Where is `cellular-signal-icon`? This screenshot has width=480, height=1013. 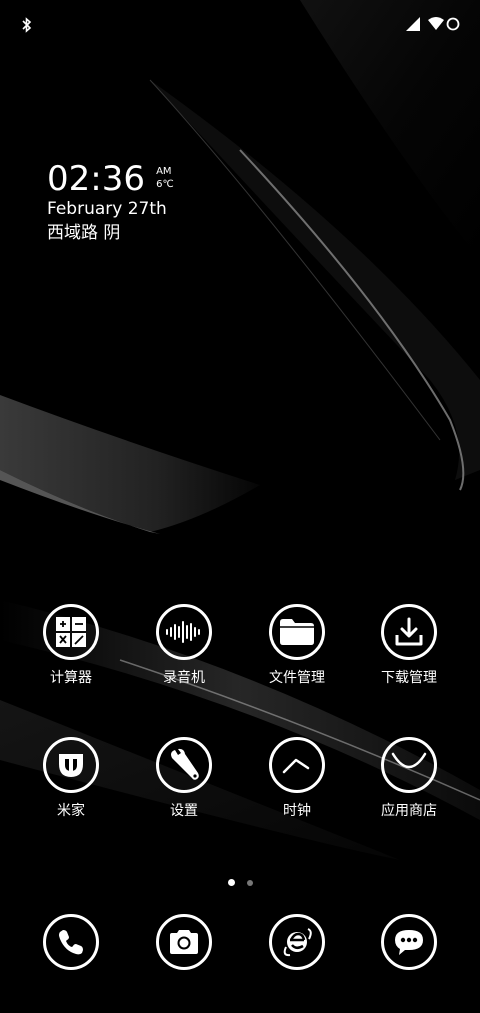 cellular-signal-icon is located at coordinates (413, 24).